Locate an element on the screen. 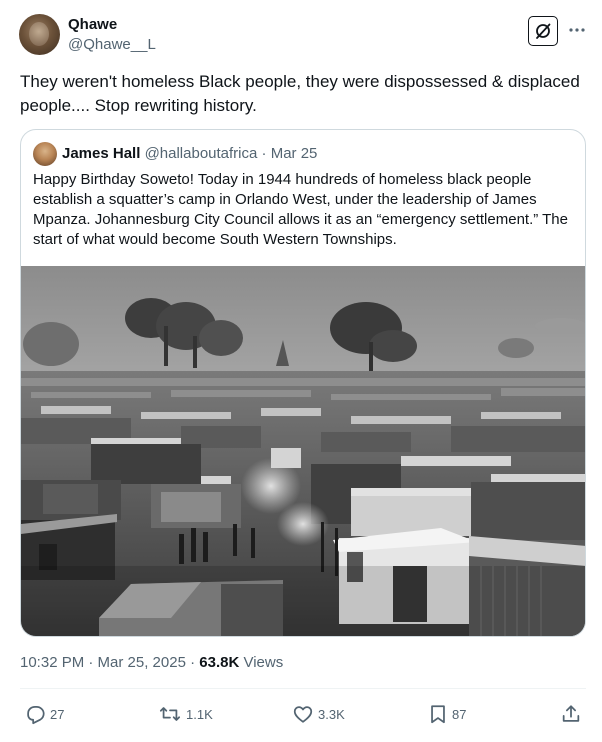  bookmark-icon is located at coordinates (438, 714).